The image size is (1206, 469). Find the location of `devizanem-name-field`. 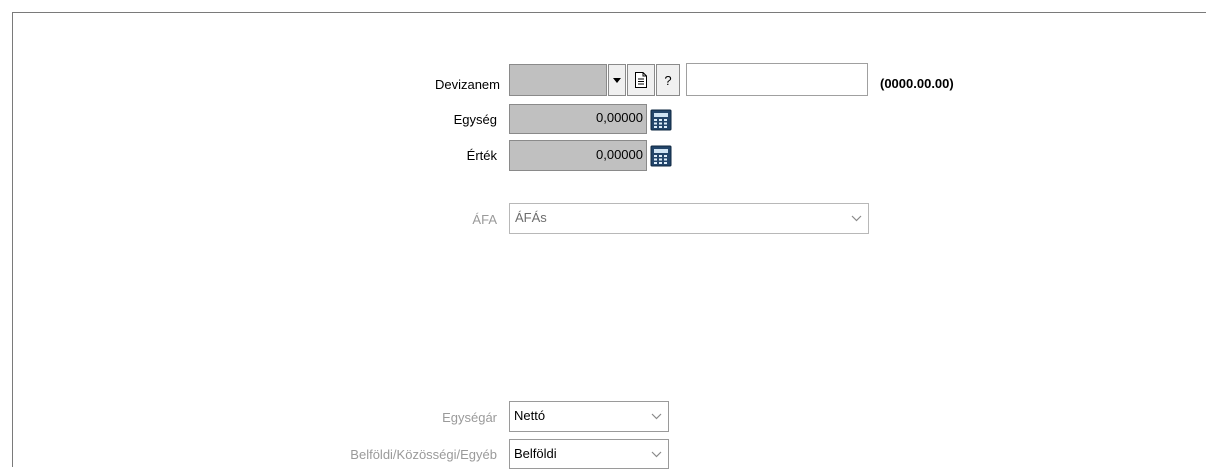

devizanem-name-field is located at coordinates (777, 79).